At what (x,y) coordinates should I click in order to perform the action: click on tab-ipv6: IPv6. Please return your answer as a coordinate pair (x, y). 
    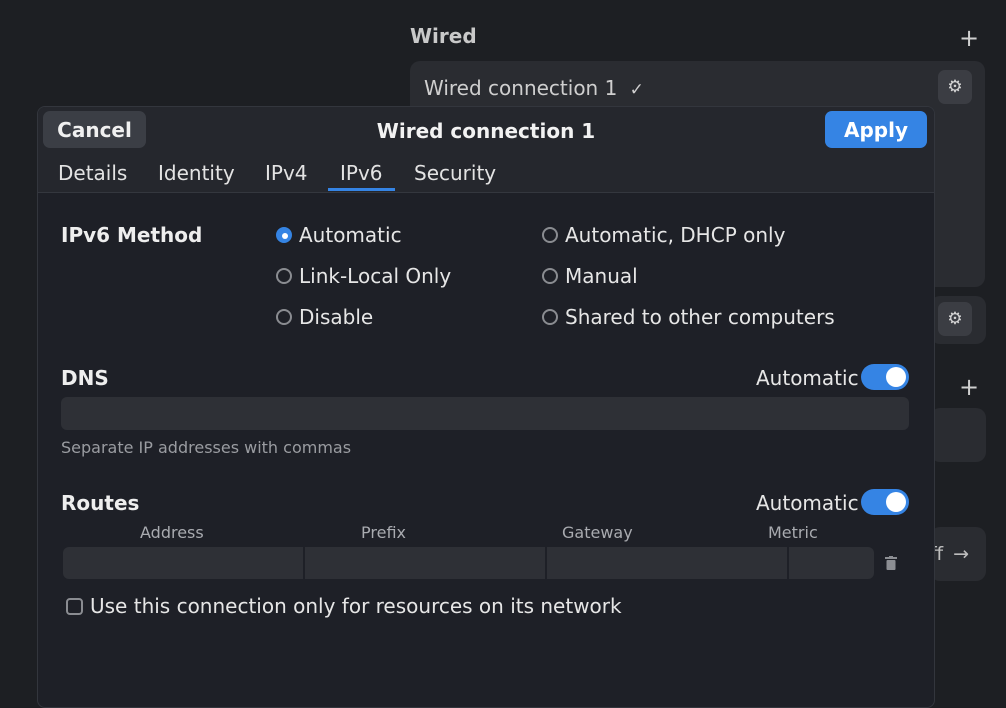
    Looking at the image, I should click on (361, 173).